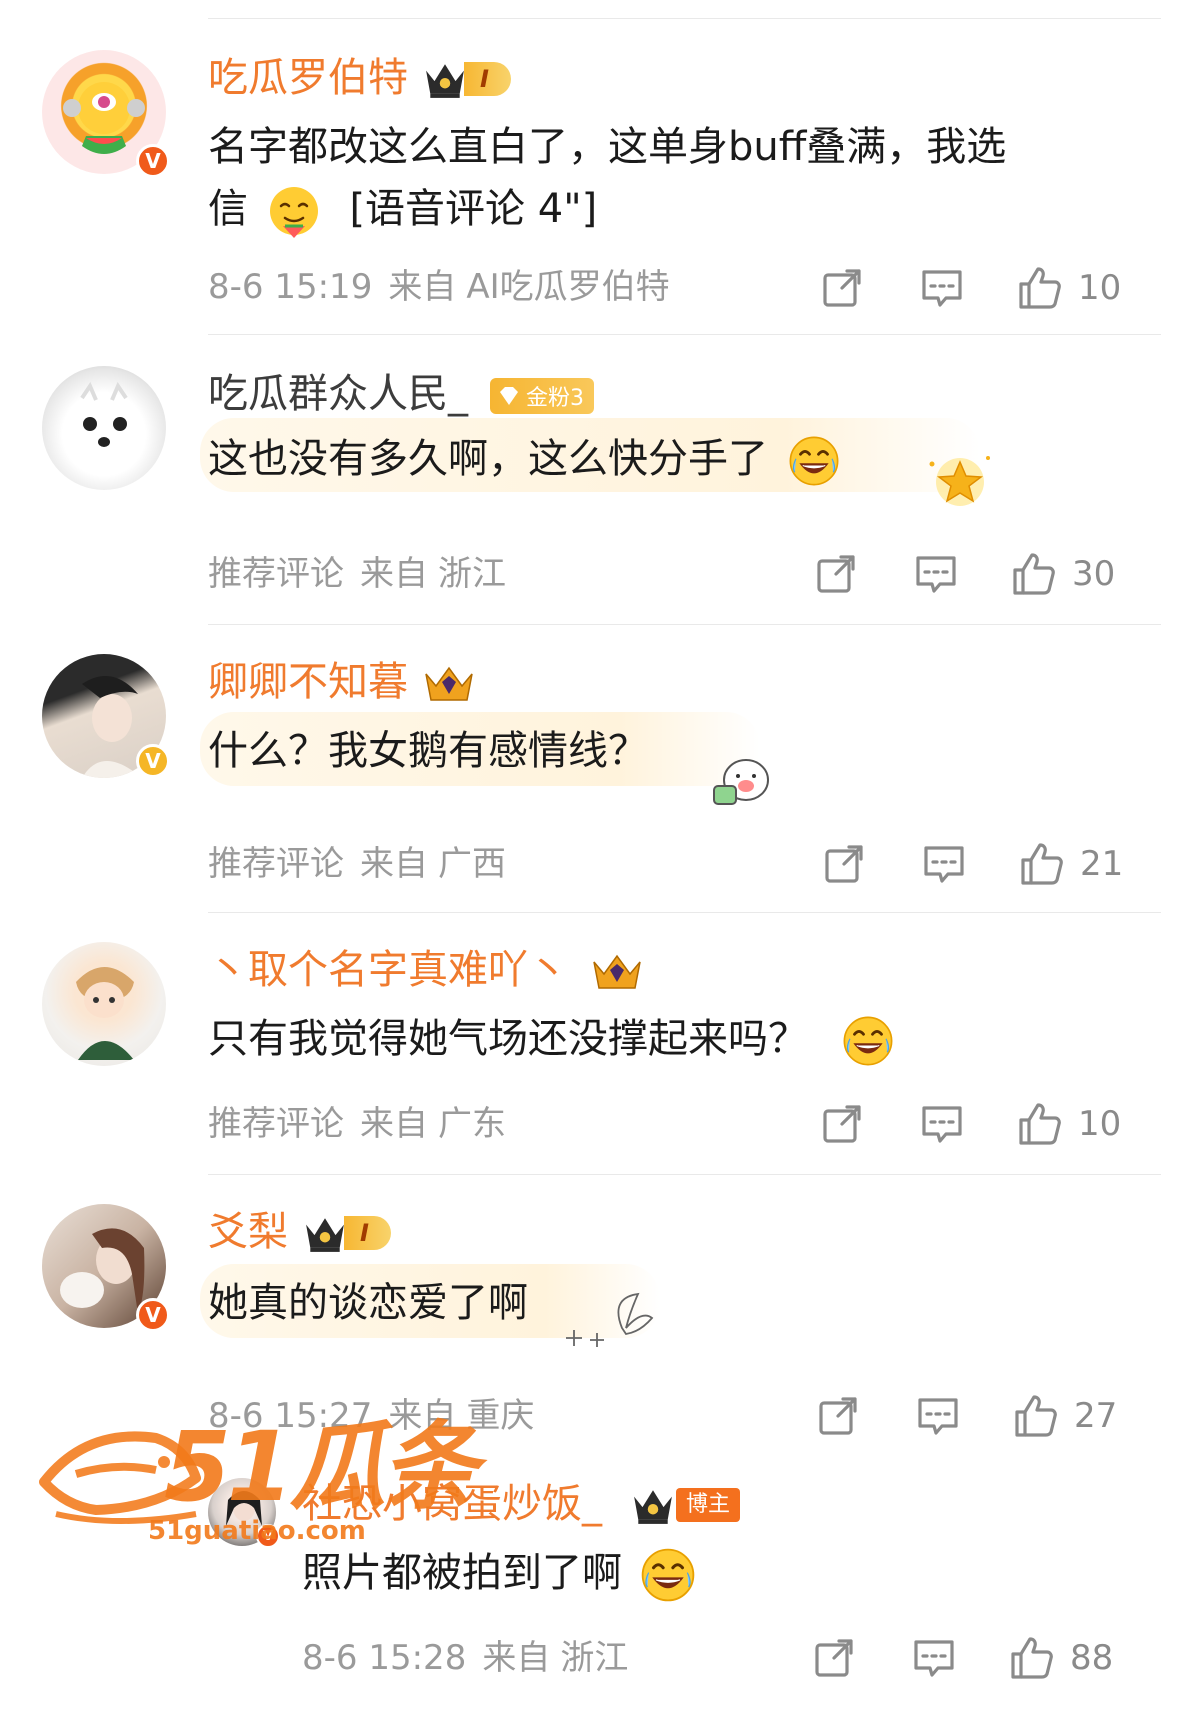 This screenshot has width=1179, height=1736. What do you see at coordinates (472, 1124) in the screenshot?
I see `comment-source: 广东` at bounding box center [472, 1124].